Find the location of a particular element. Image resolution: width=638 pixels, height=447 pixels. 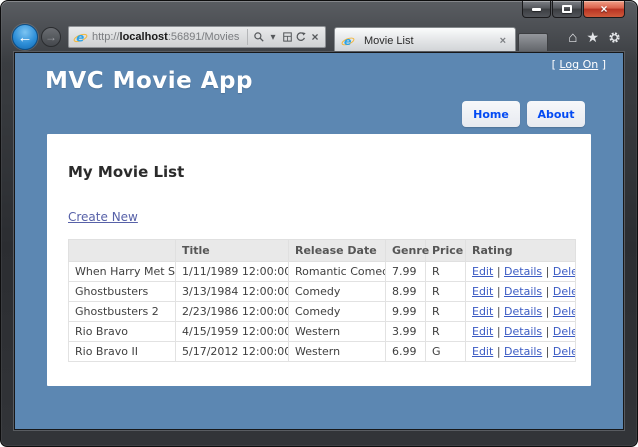

favorites-star-icon: ★ is located at coordinates (592, 37).